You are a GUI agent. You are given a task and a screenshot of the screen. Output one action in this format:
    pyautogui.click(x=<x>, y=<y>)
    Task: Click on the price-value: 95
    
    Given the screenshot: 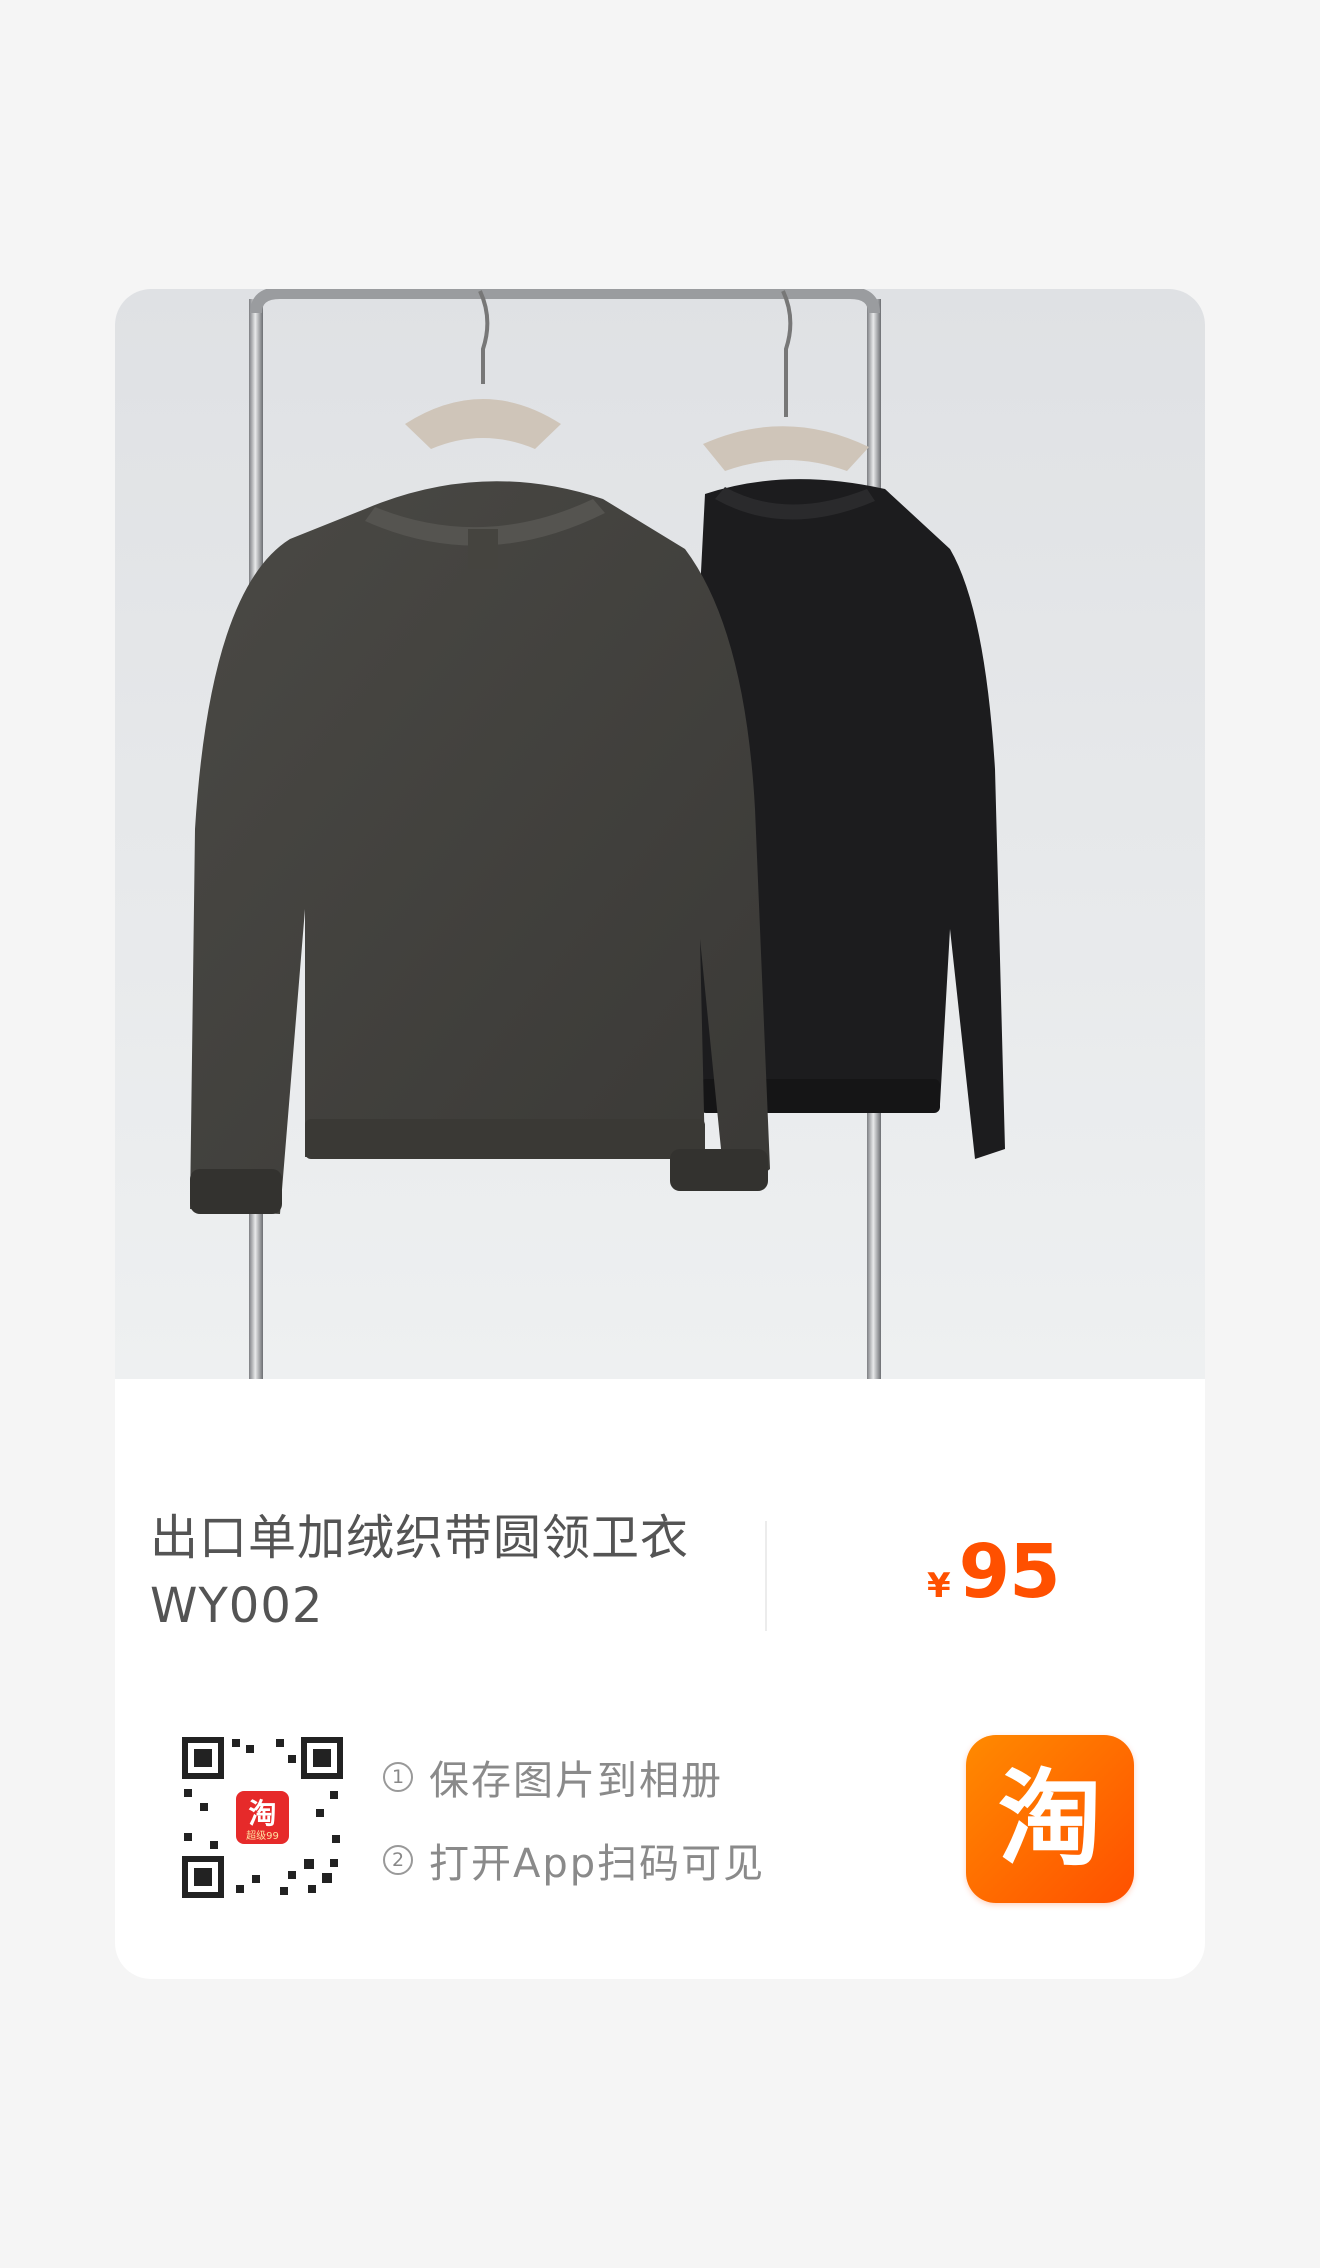 What is the action you would take?
    pyautogui.click(x=1009, y=1572)
    